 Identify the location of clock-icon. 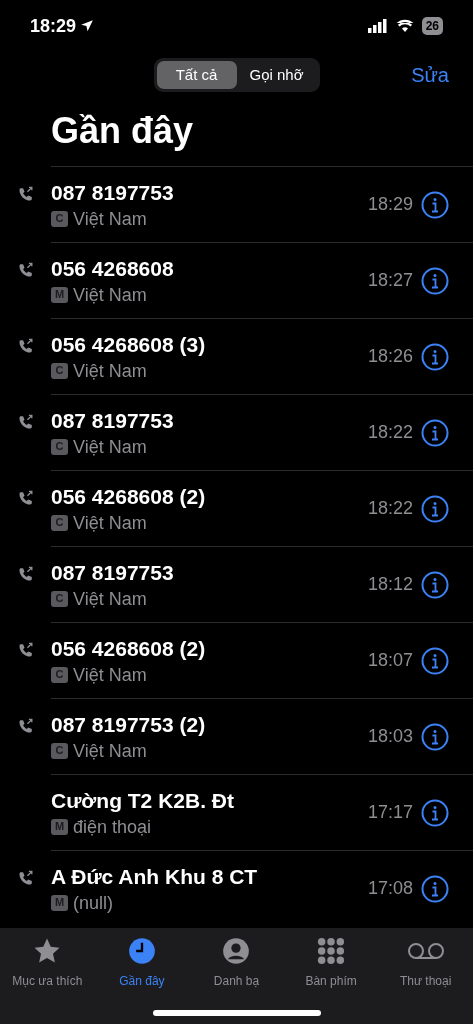
(141, 951).